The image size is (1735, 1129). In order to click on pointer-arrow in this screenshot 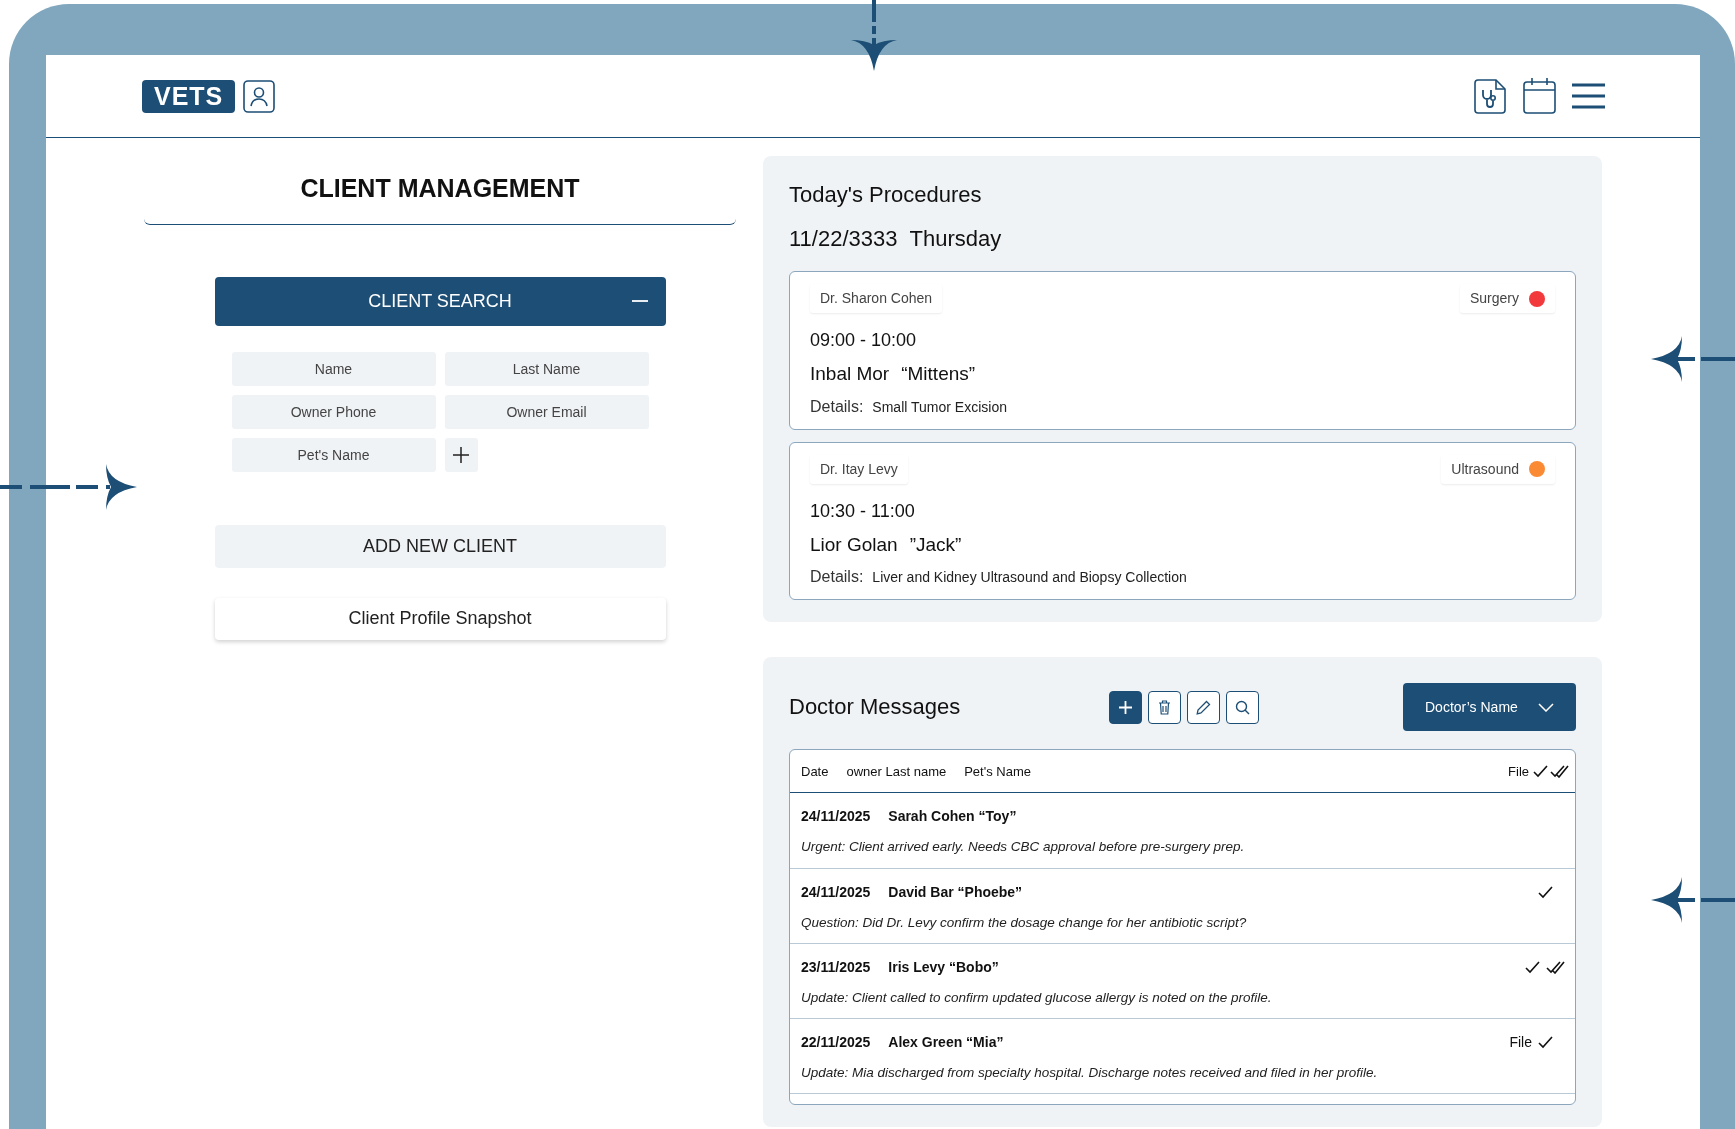, I will do `click(874, 36)`.